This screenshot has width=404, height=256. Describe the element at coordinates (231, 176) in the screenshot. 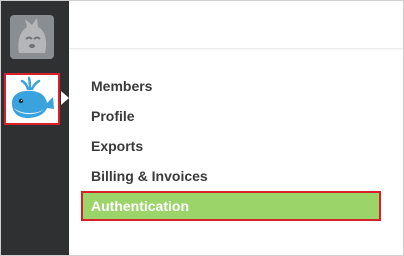

I see `menu-item-billing-invoices: Billing & Invoices` at that location.